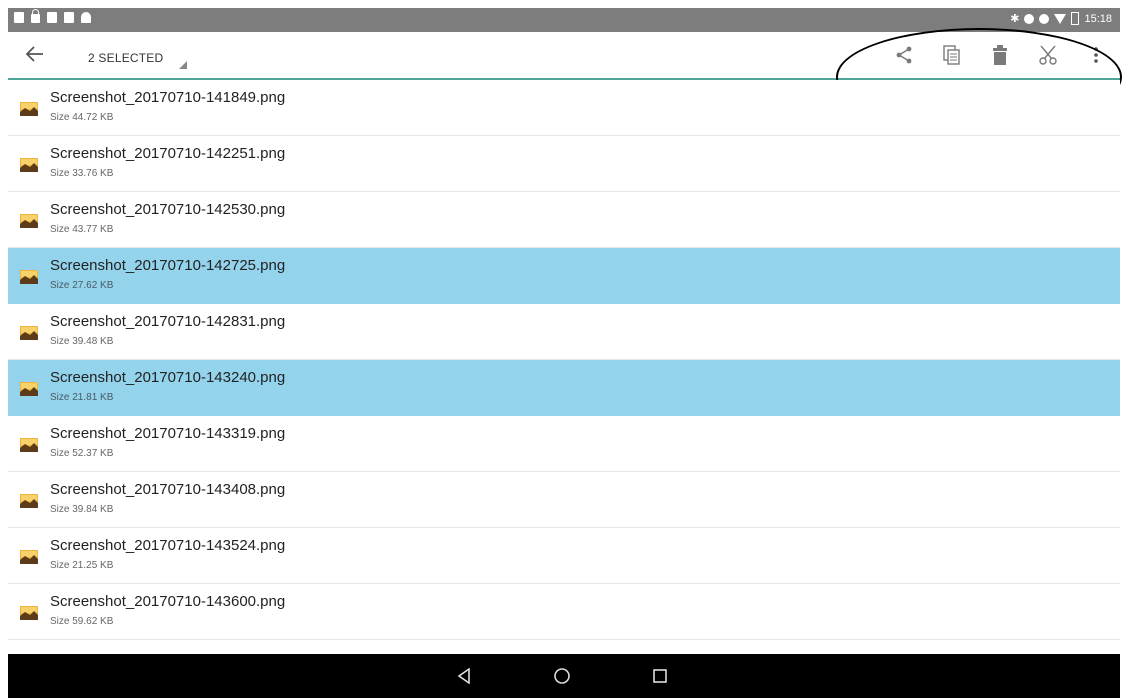  I want to click on navigation-bar, so click(564, 676).